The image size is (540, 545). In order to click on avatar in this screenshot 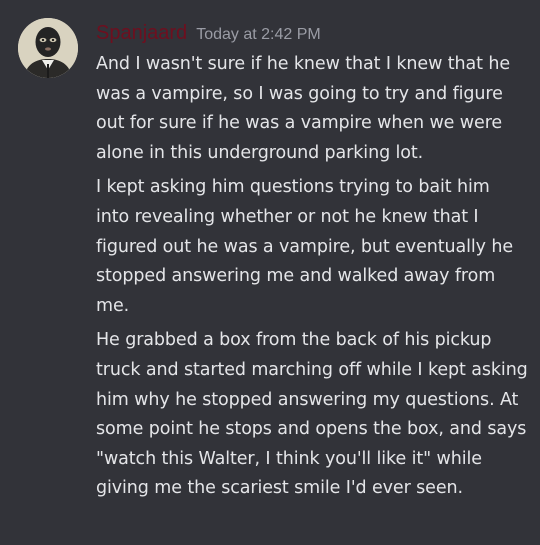, I will do `click(48, 48)`.